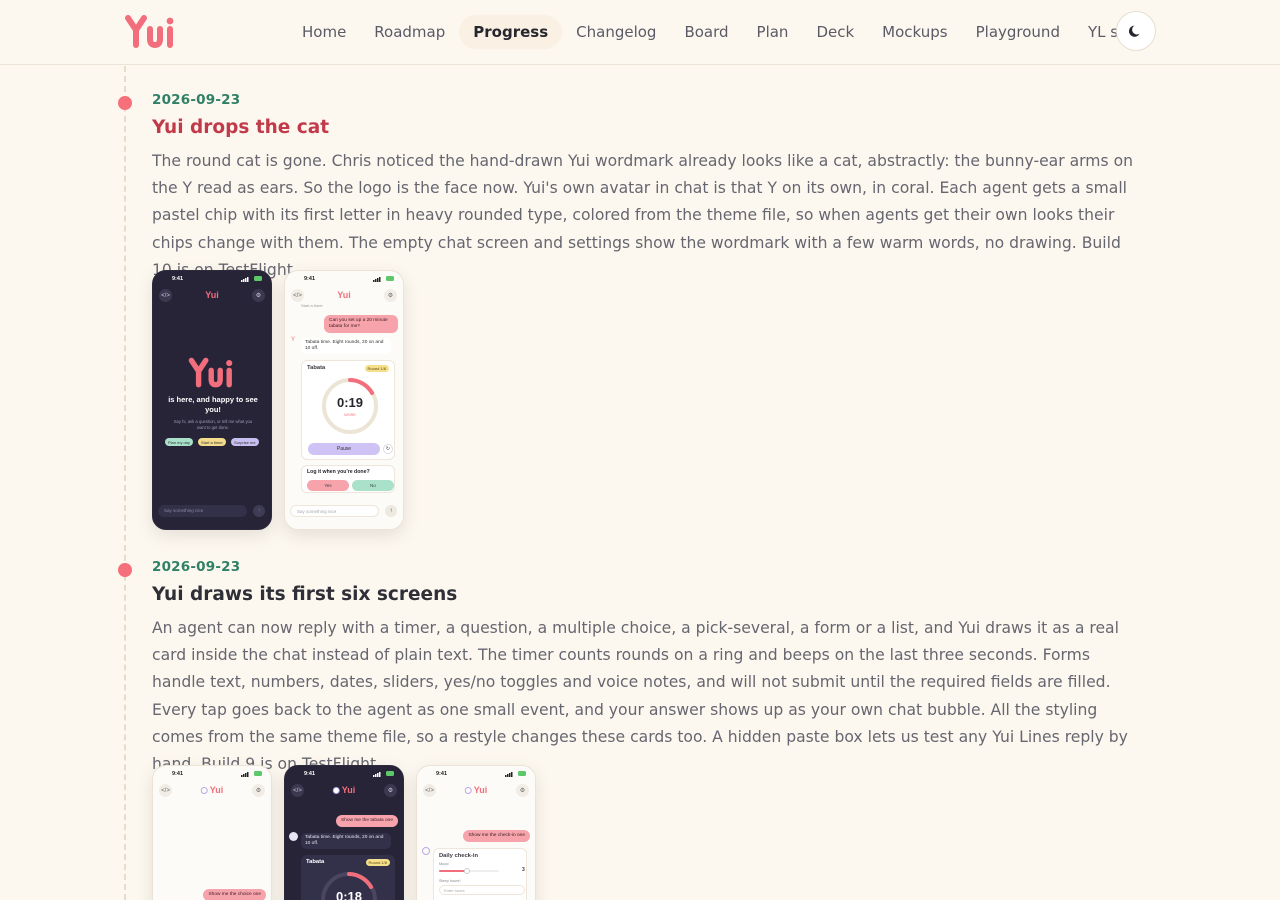  I want to click on empty-headline: is here, and happy to see you!, so click(213, 404).